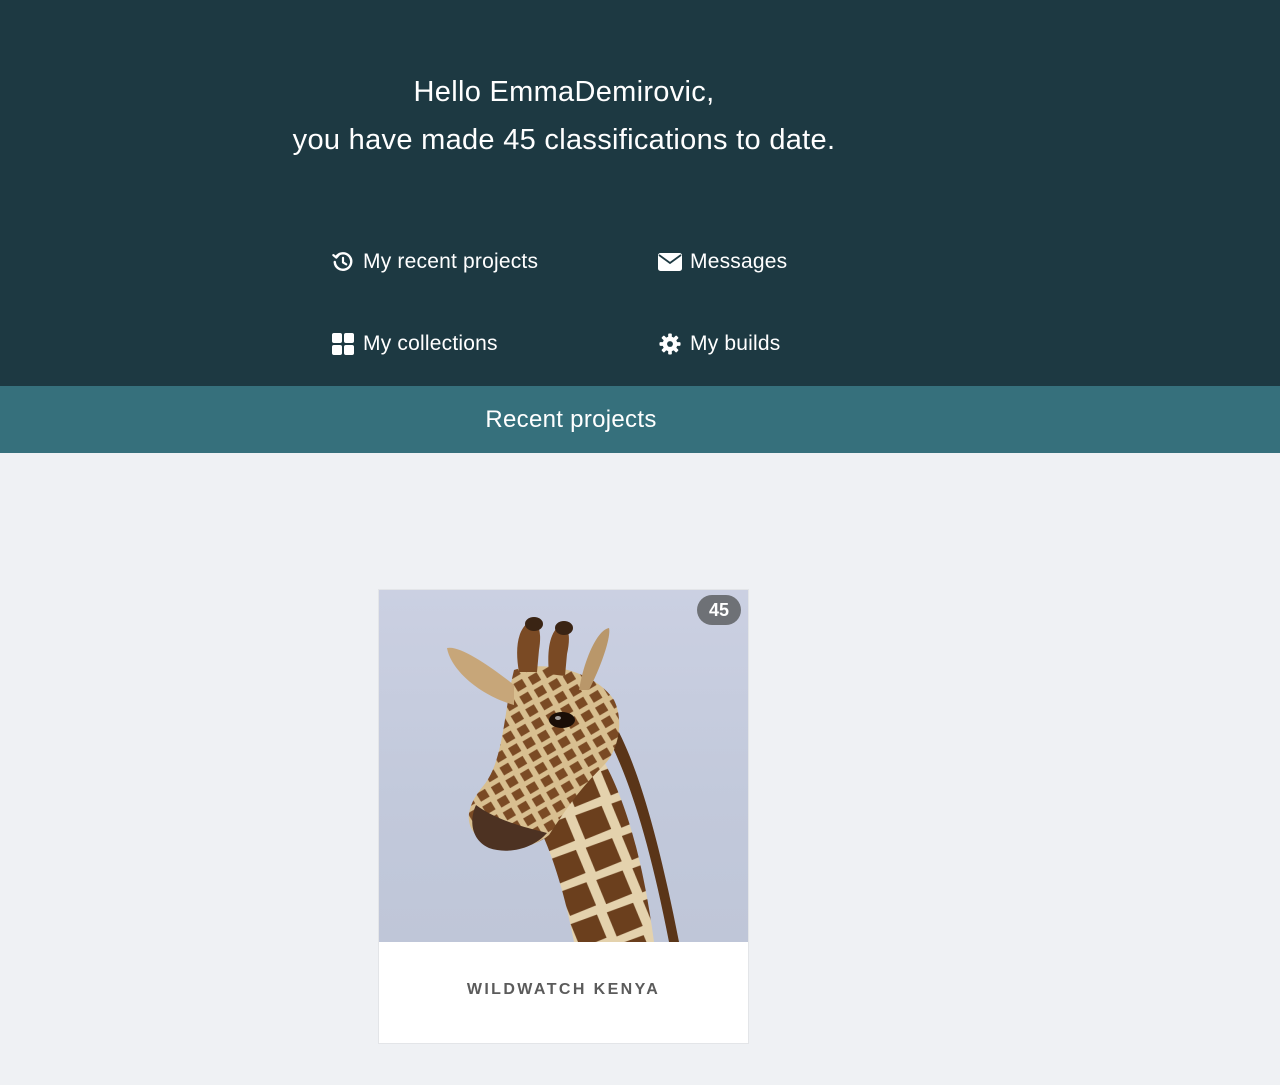 This screenshot has height=1085, width=1280. What do you see at coordinates (563, 989) in the screenshot?
I see `project-name: WILDWATCH KENYA` at bounding box center [563, 989].